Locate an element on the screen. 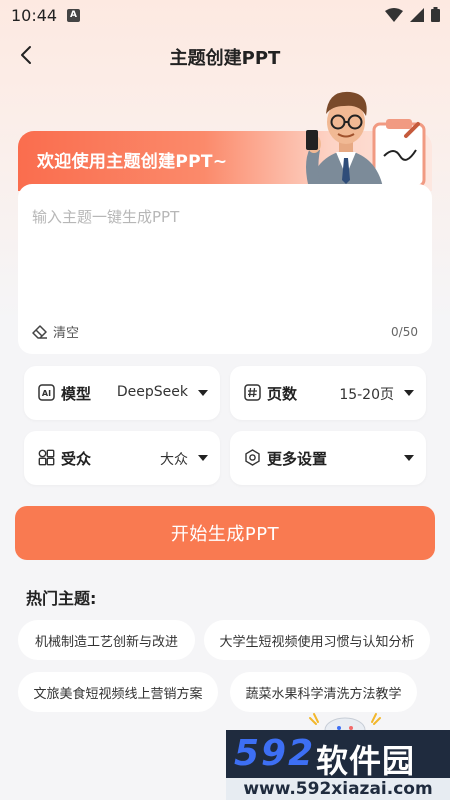 The image size is (450, 800). status-time: 10:44 is located at coordinates (34, 15).